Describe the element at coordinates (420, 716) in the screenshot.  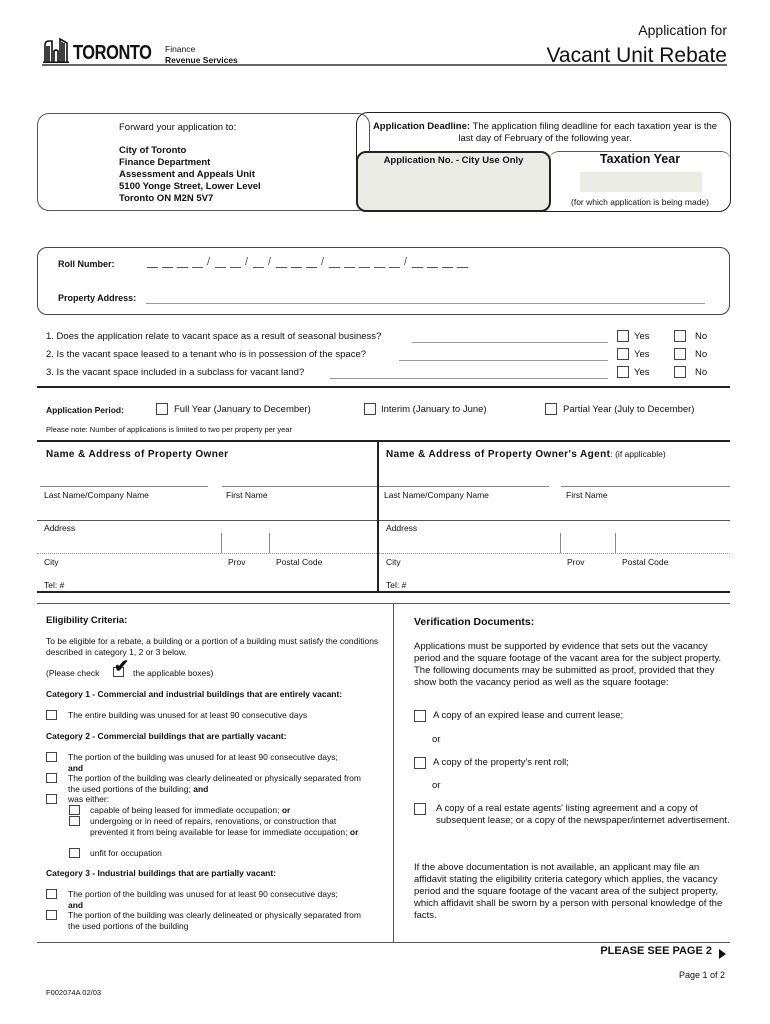
I see `doc-expired-lease-checkbox` at that location.